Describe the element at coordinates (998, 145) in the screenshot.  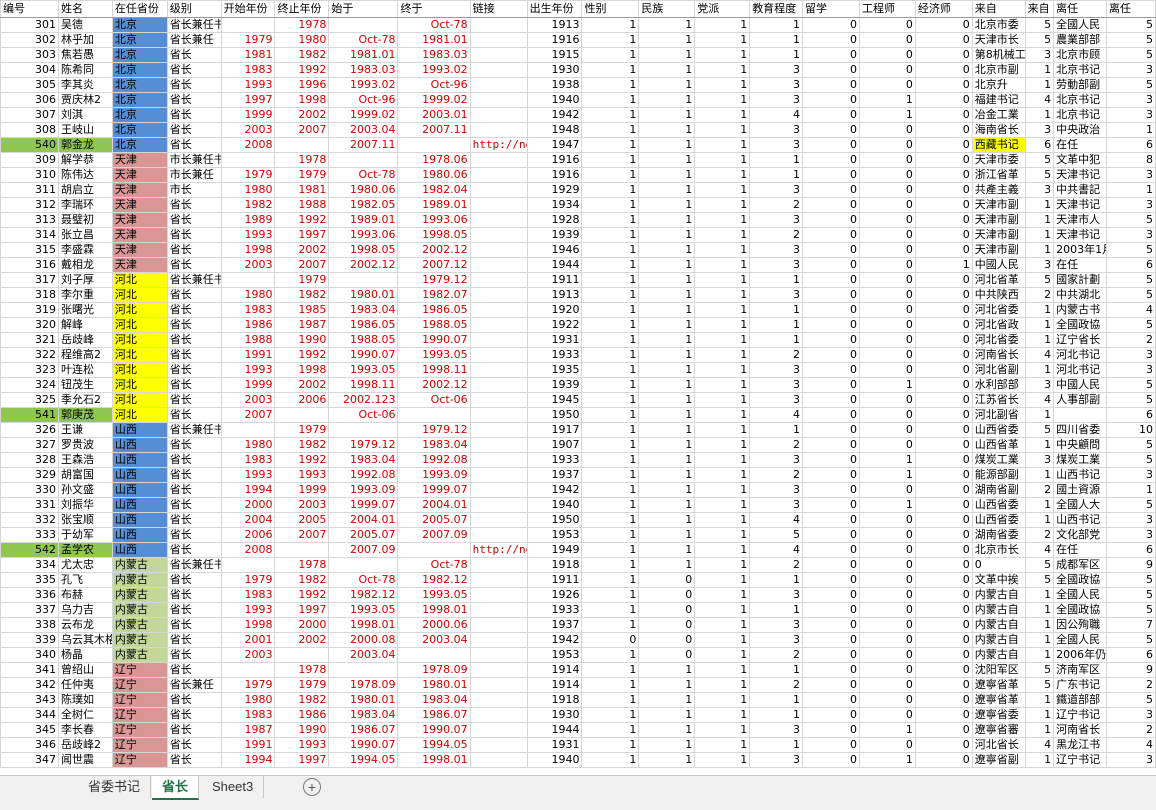
I see `cell-src: 西藏书记` at that location.